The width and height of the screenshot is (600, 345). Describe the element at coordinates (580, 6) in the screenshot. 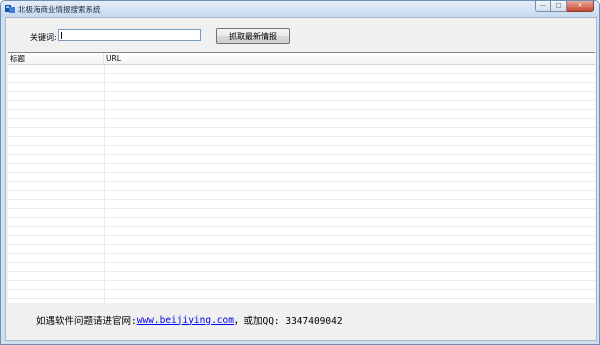

I see `close-button: ✕` at that location.